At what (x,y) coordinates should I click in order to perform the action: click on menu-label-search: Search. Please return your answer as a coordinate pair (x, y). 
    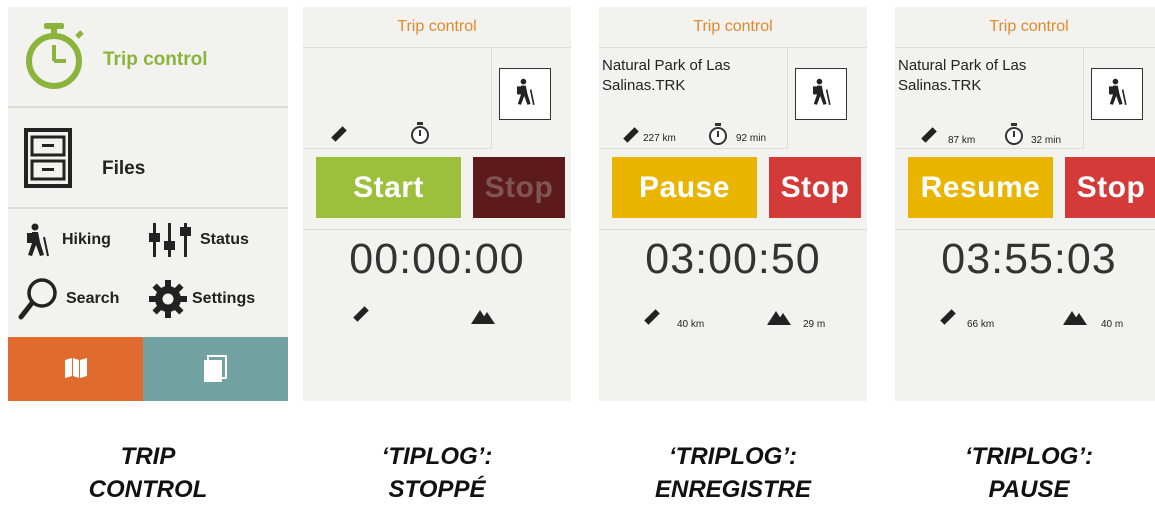
    Looking at the image, I should click on (93, 298).